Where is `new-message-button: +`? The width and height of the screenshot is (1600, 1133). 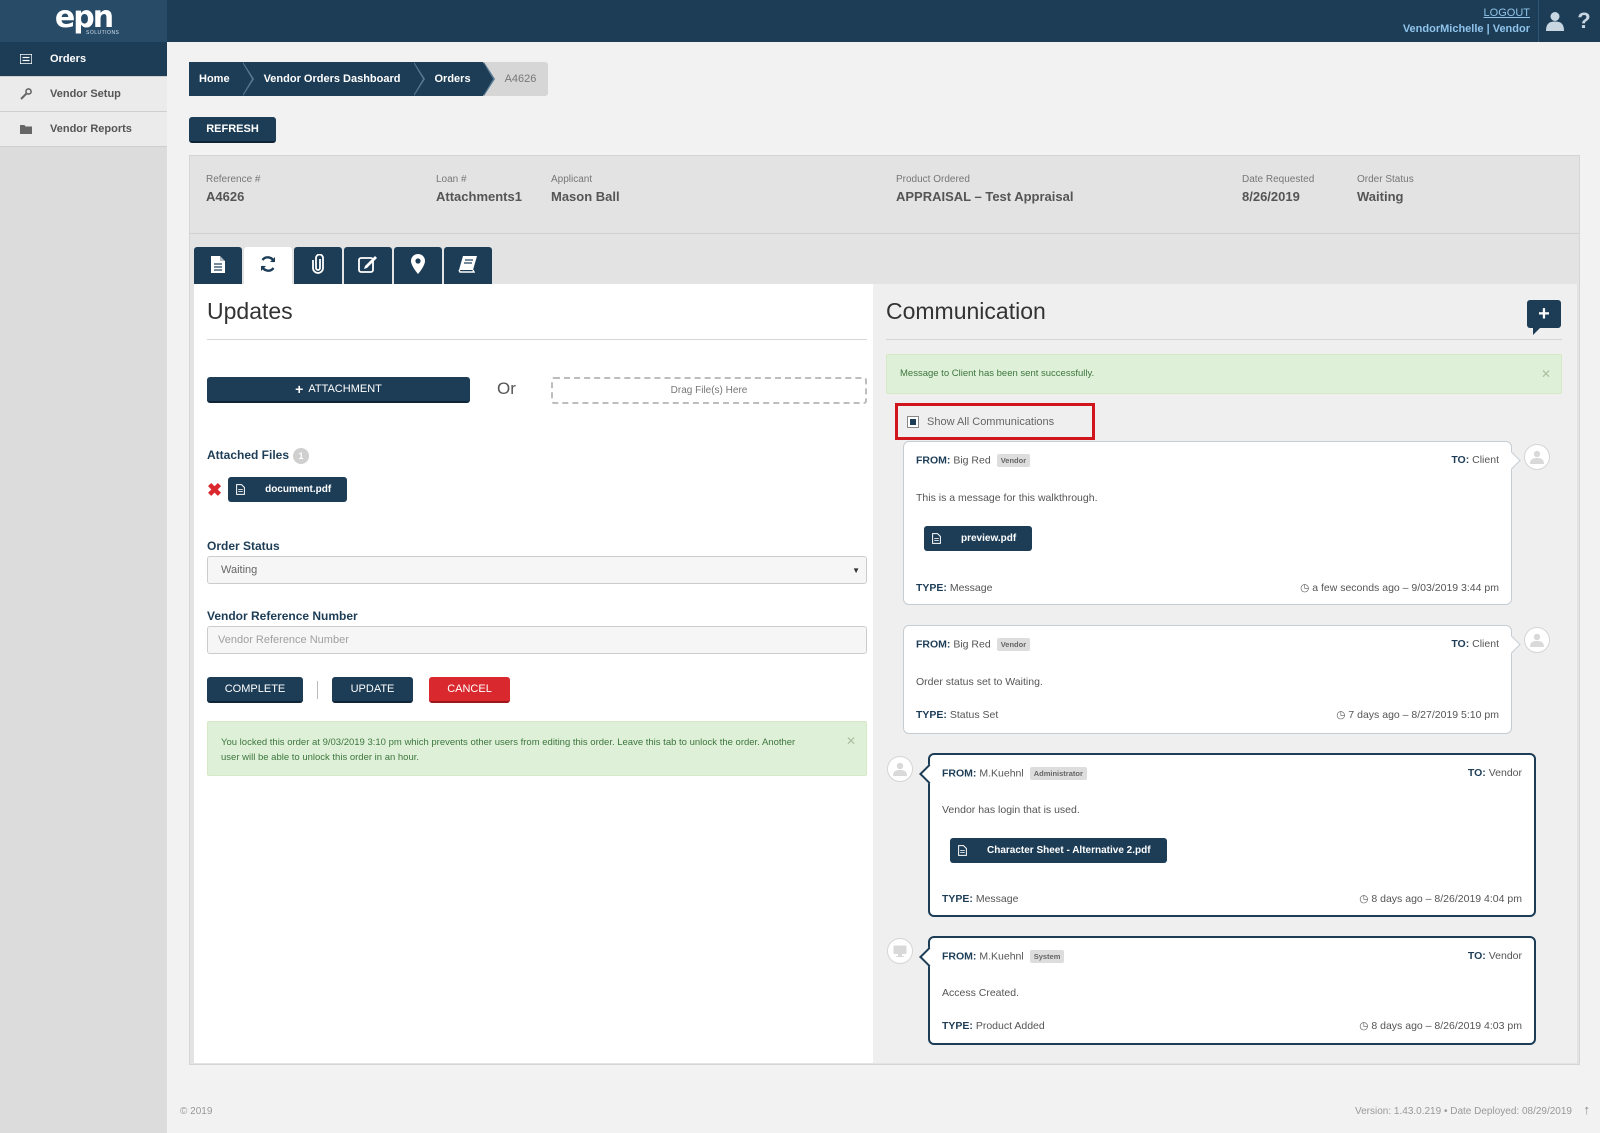 new-message-button: + is located at coordinates (1544, 317).